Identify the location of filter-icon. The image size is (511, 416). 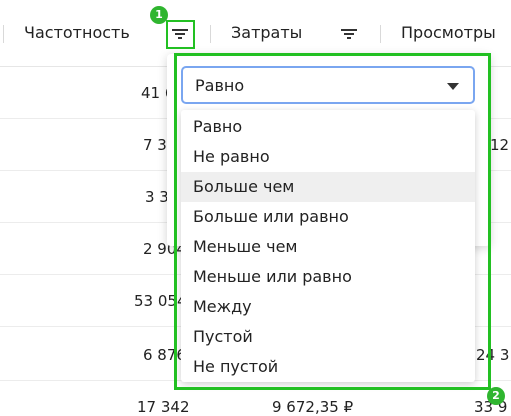
(349, 34).